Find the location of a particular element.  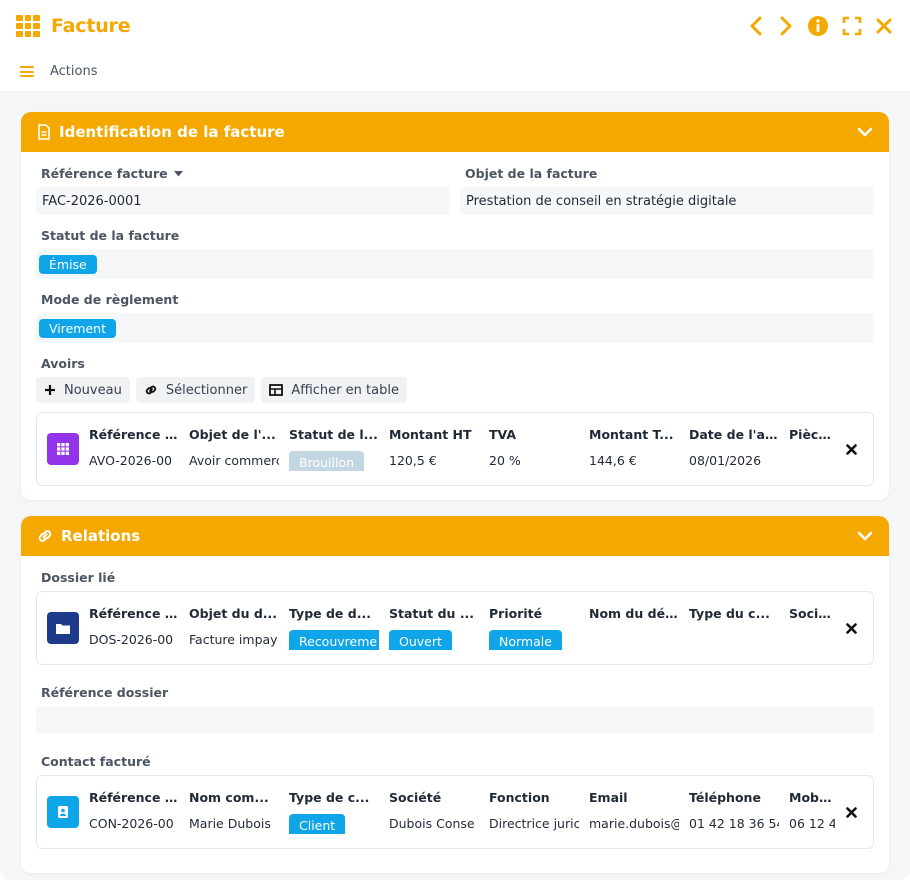

identification-header: Identification de la facture is located at coordinates (455, 132).